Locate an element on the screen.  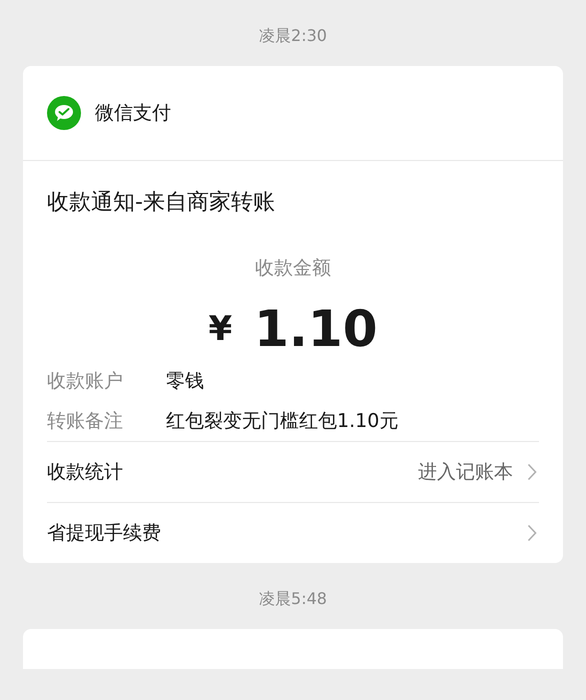
sender-name: 微信支付 is located at coordinates (133, 113).